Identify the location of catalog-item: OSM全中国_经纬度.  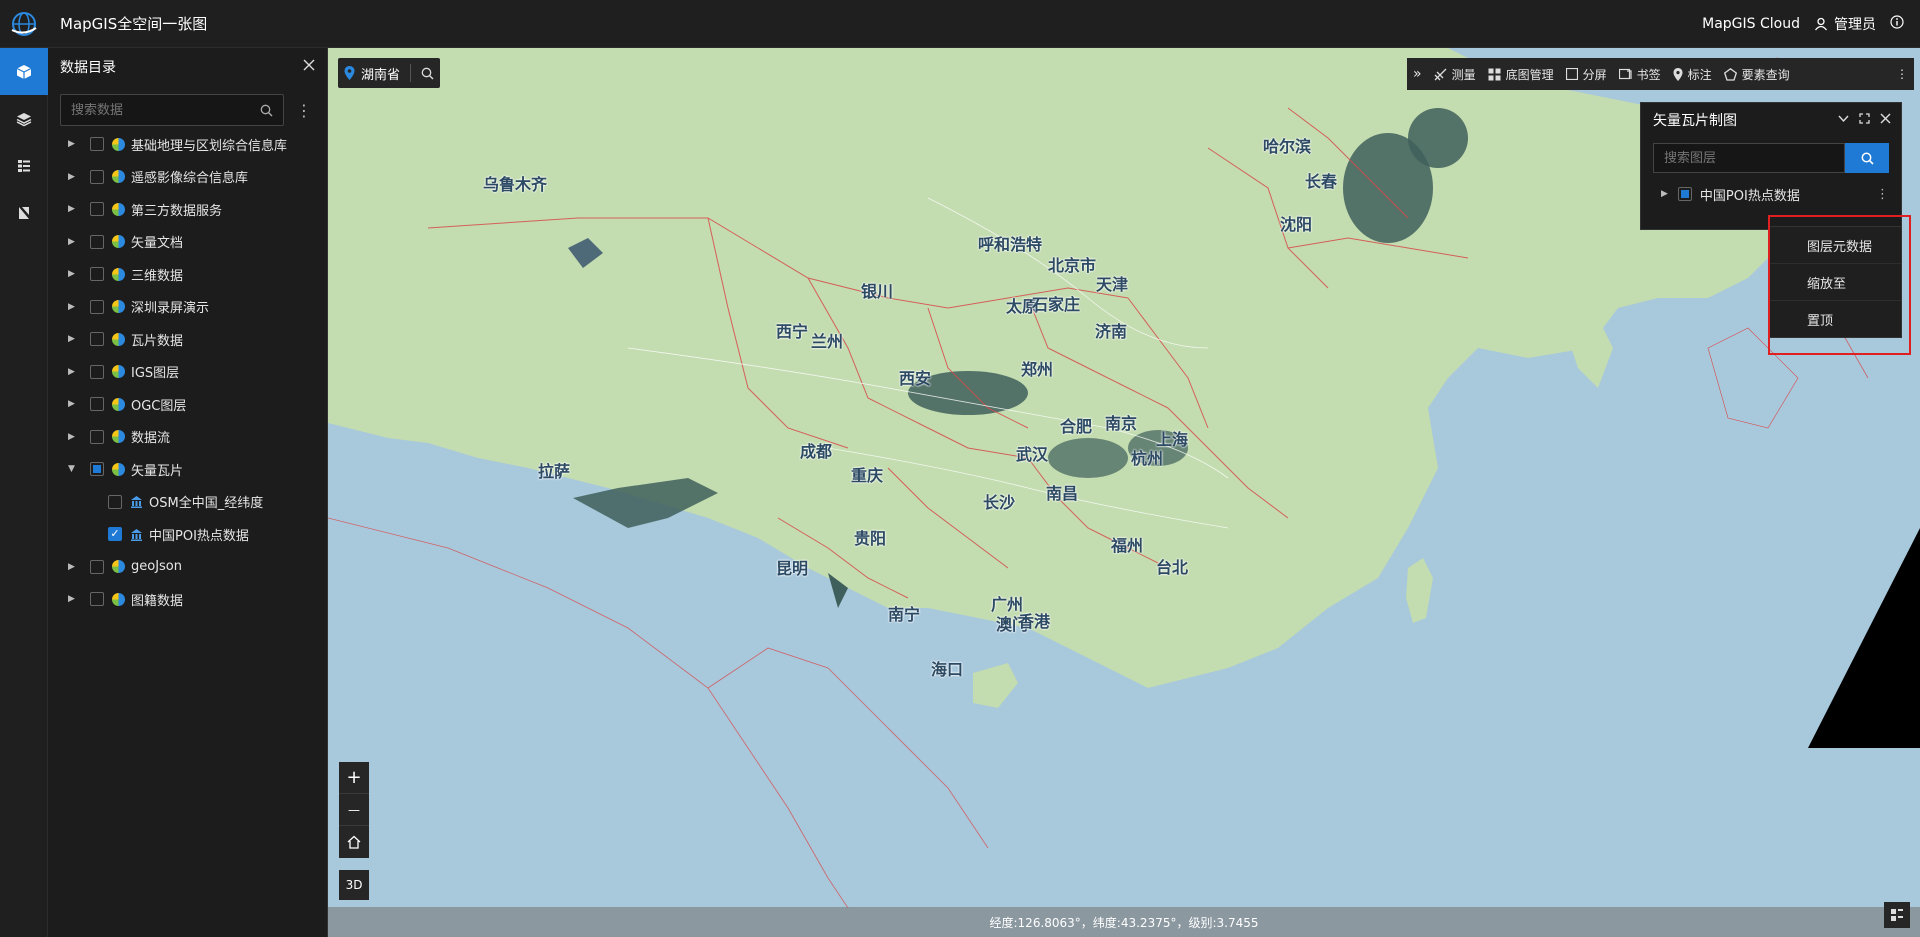
(187, 502).